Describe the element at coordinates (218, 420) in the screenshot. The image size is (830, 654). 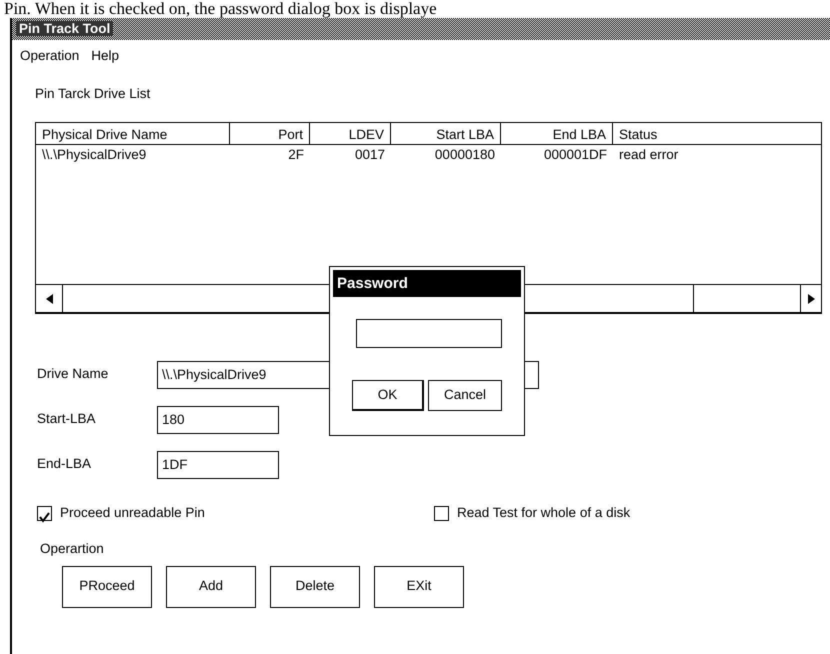
I see `lba-field: 180` at that location.